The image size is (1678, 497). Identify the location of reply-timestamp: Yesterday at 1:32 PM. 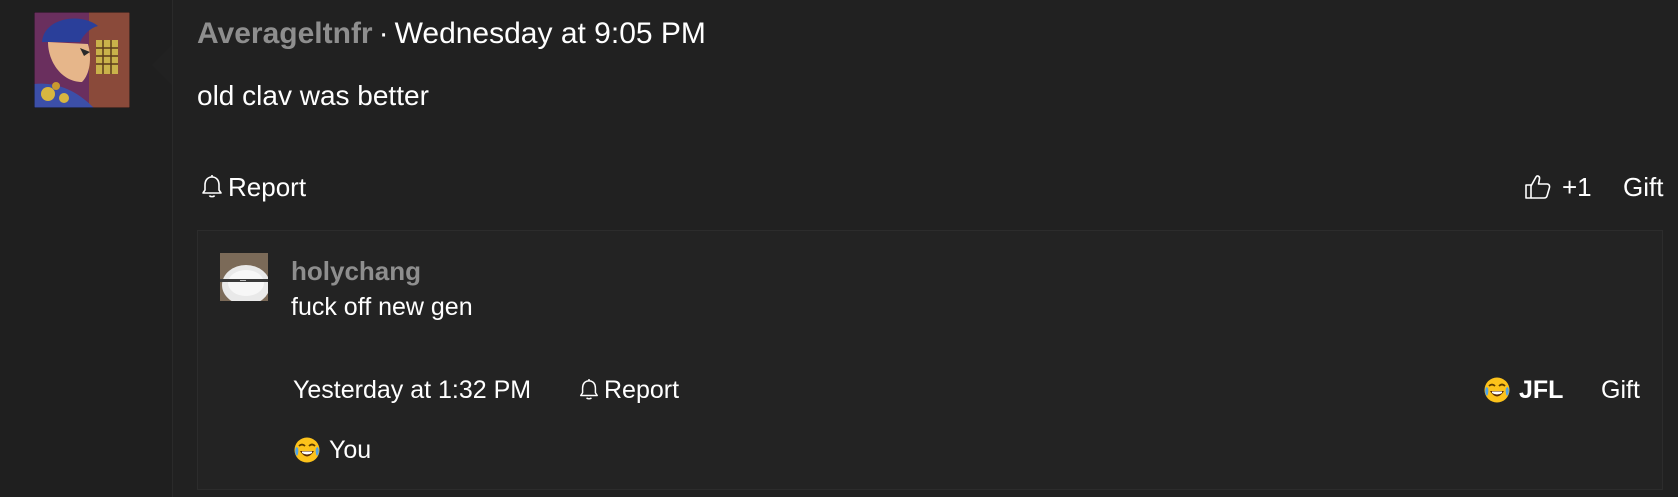
(412, 390).